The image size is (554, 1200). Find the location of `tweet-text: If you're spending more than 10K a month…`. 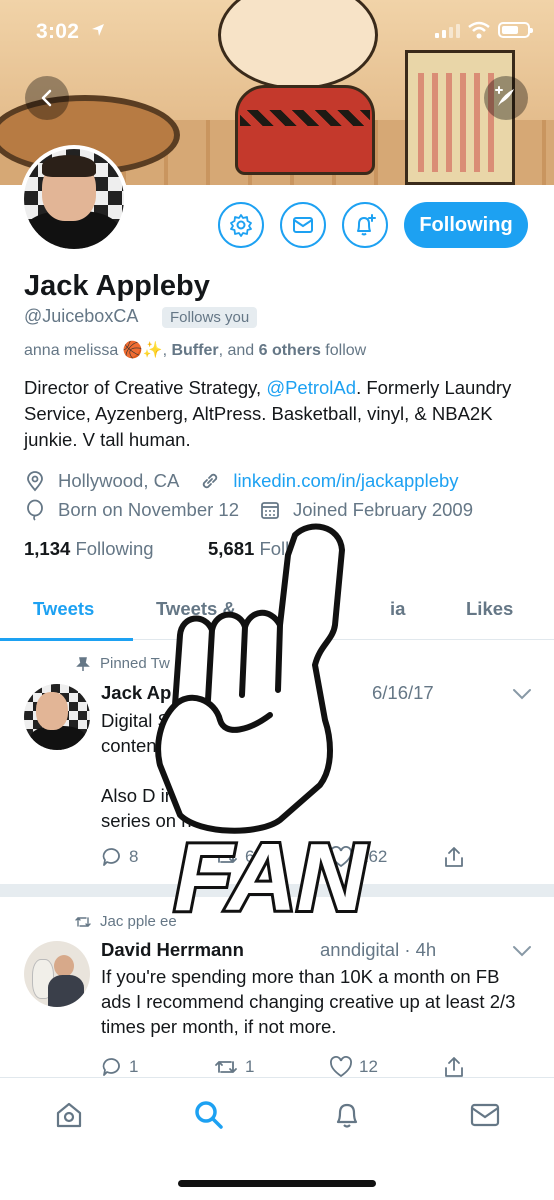

tweet-text: If you're spending more than 10K a month… is located at coordinates (308, 1001).